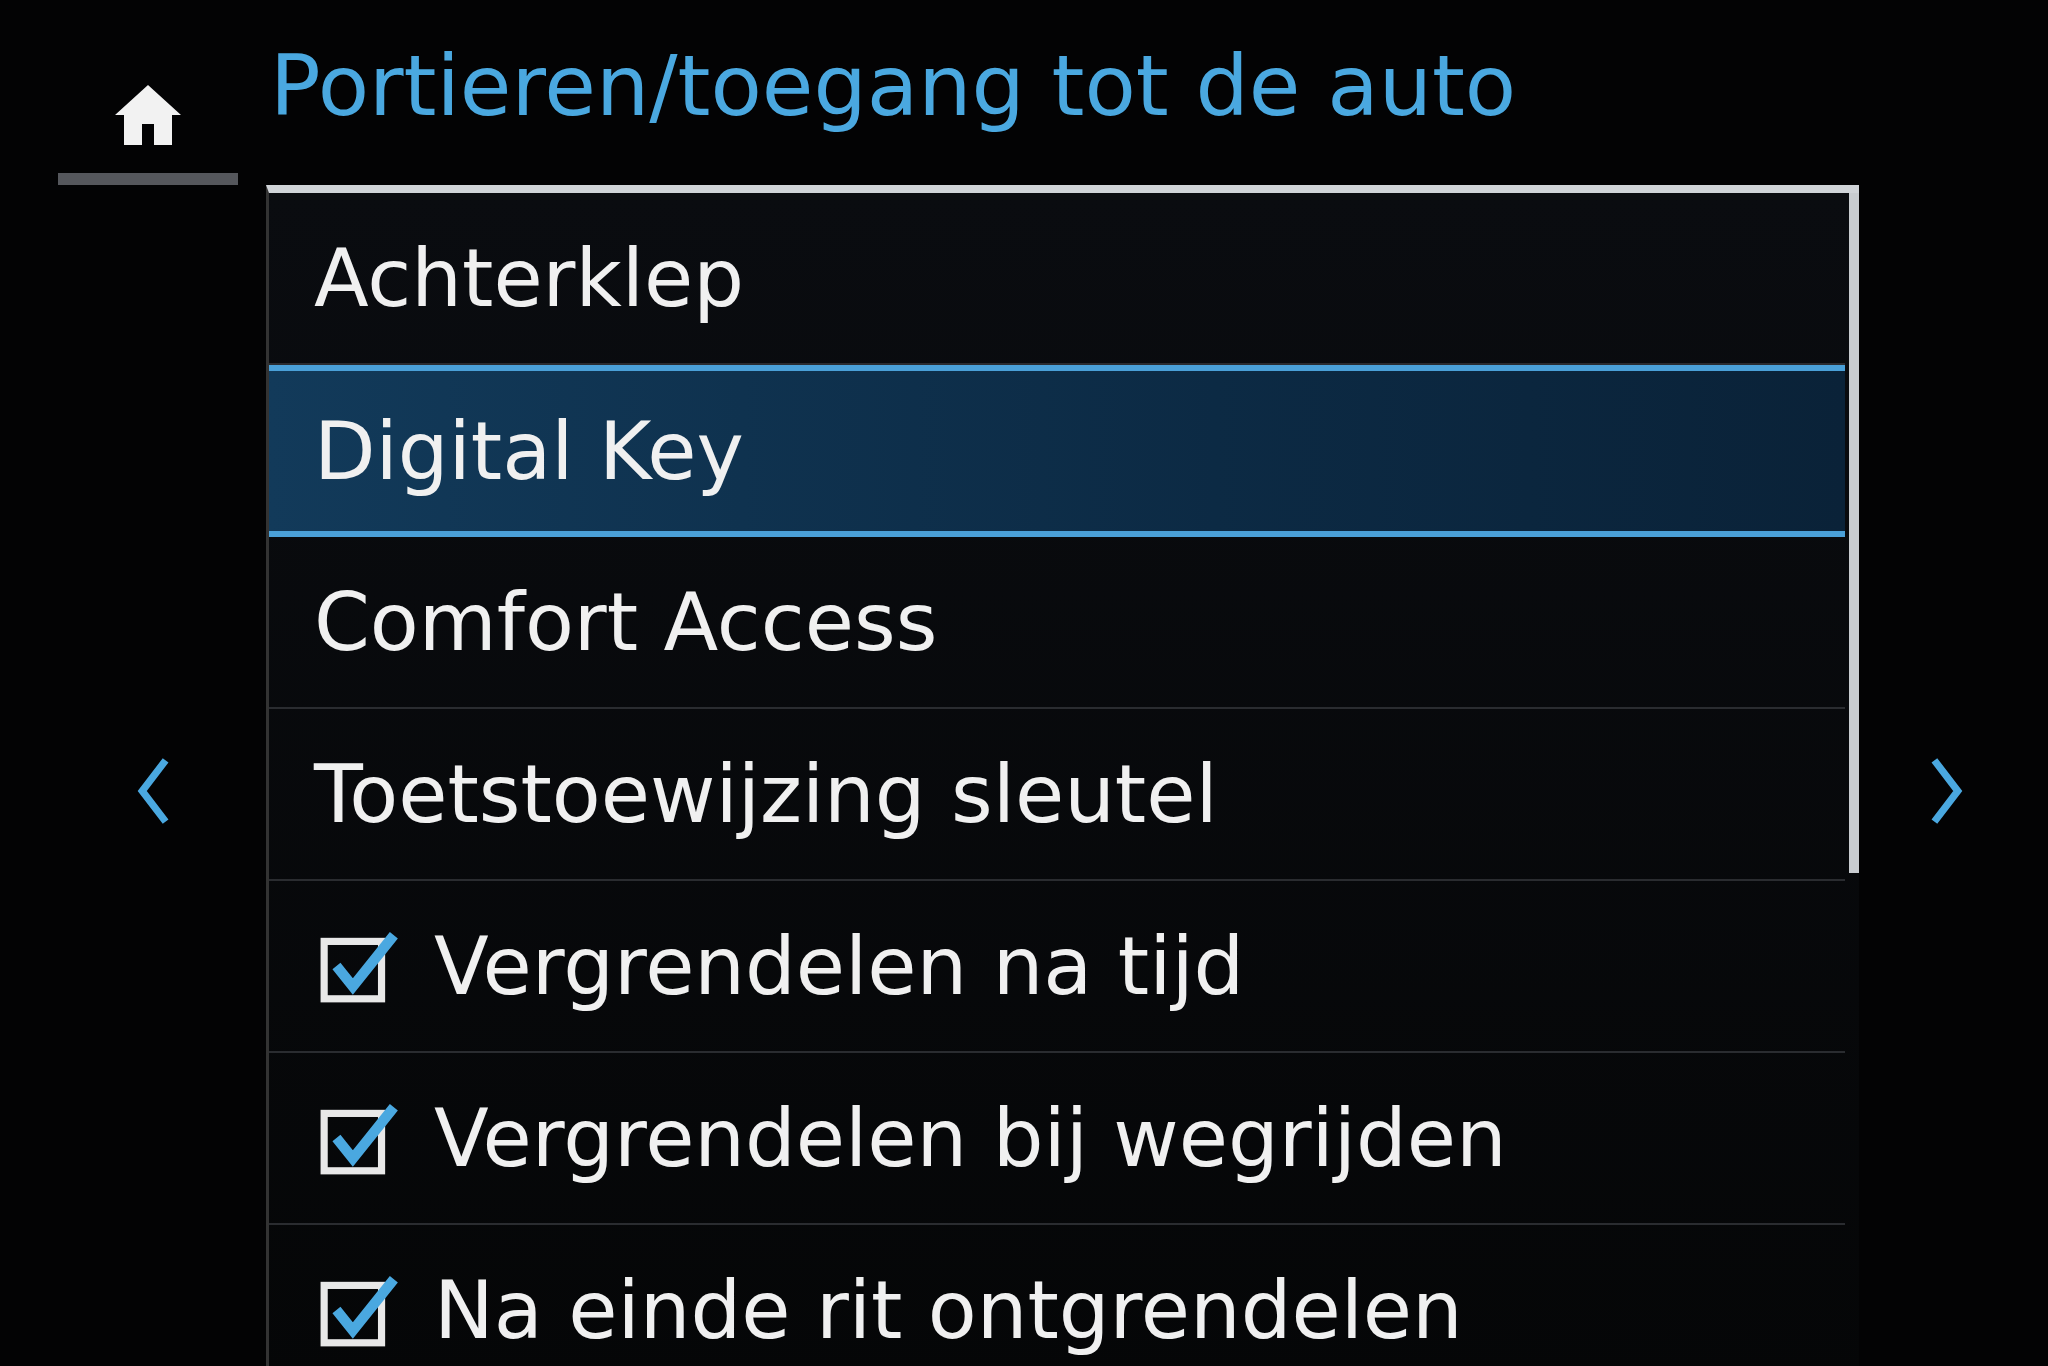  I want to click on menu-item-label: Vergrendelen bij wegrijden, so click(970, 1138).